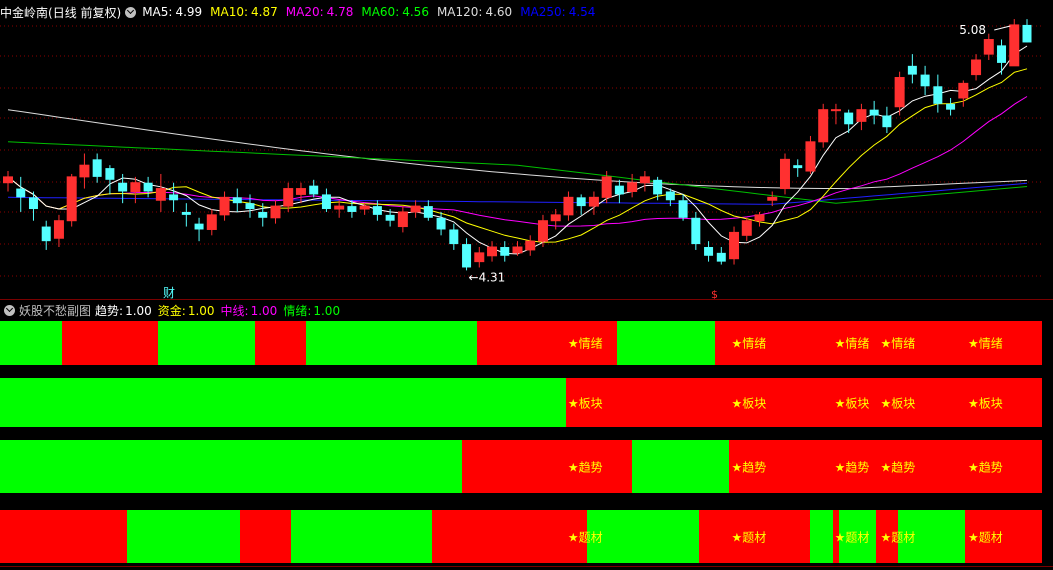 The height and width of the screenshot is (570, 1053). What do you see at coordinates (24, 12) in the screenshot?
I see `stock-name: 中金岭南` at bounding box center [24, 12].